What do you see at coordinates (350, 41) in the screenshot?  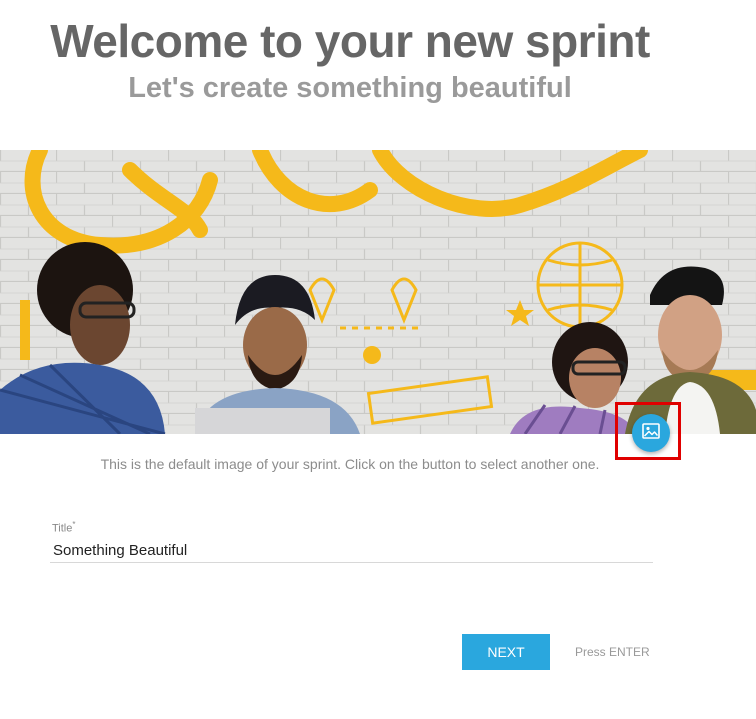 I see `page-title: Welcome to your new sprint` at bounding box center [350, 41].